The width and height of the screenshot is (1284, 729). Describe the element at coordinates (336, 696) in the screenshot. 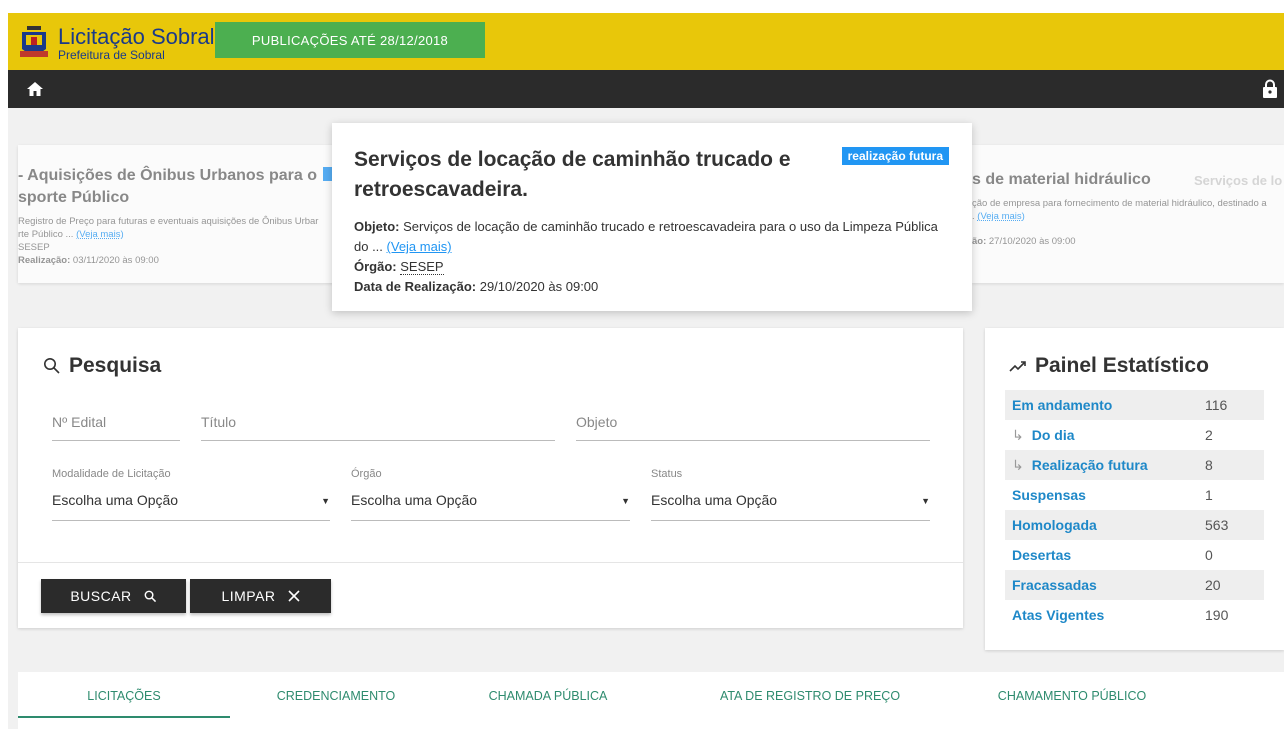

I see `tab-credenciamento: CREDENCIAMENTO` at that location.